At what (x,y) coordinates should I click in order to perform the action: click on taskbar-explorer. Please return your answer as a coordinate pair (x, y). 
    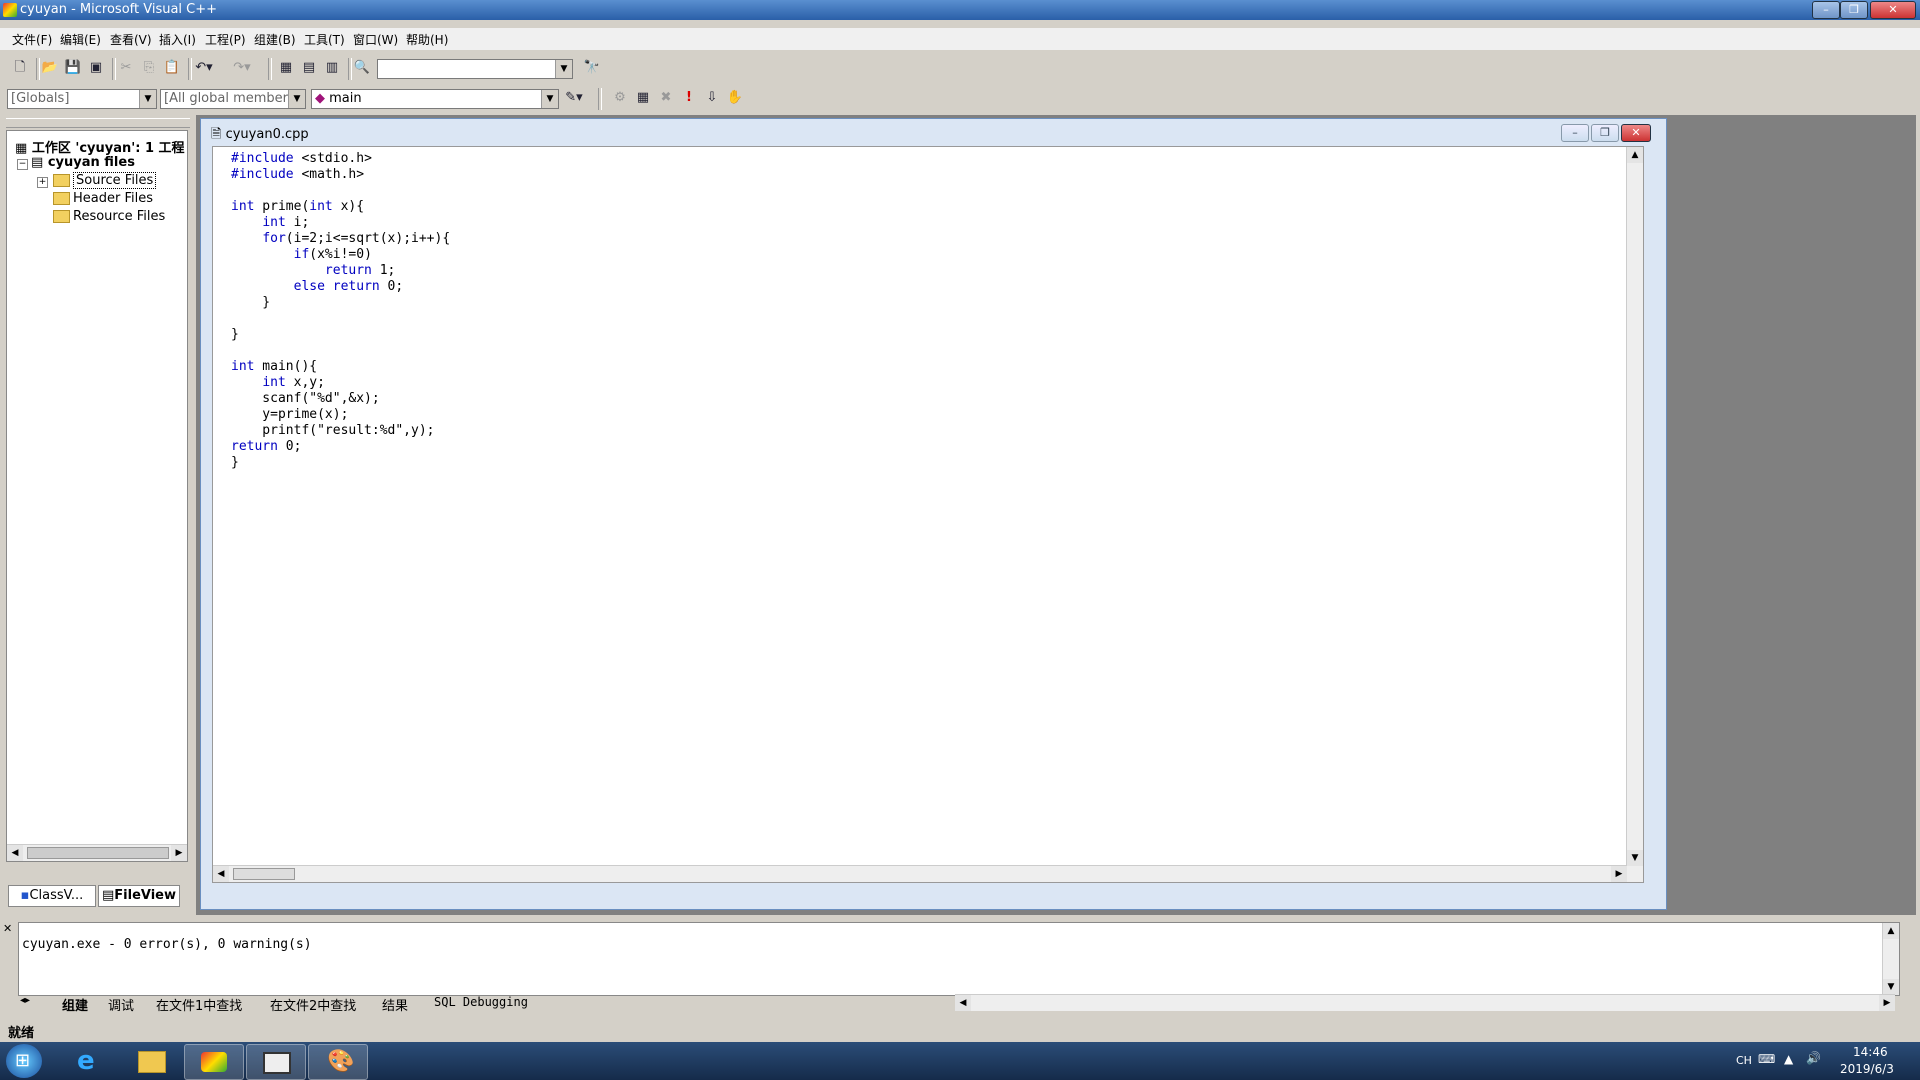
    Looking at the image, I should click on (151, 1061).